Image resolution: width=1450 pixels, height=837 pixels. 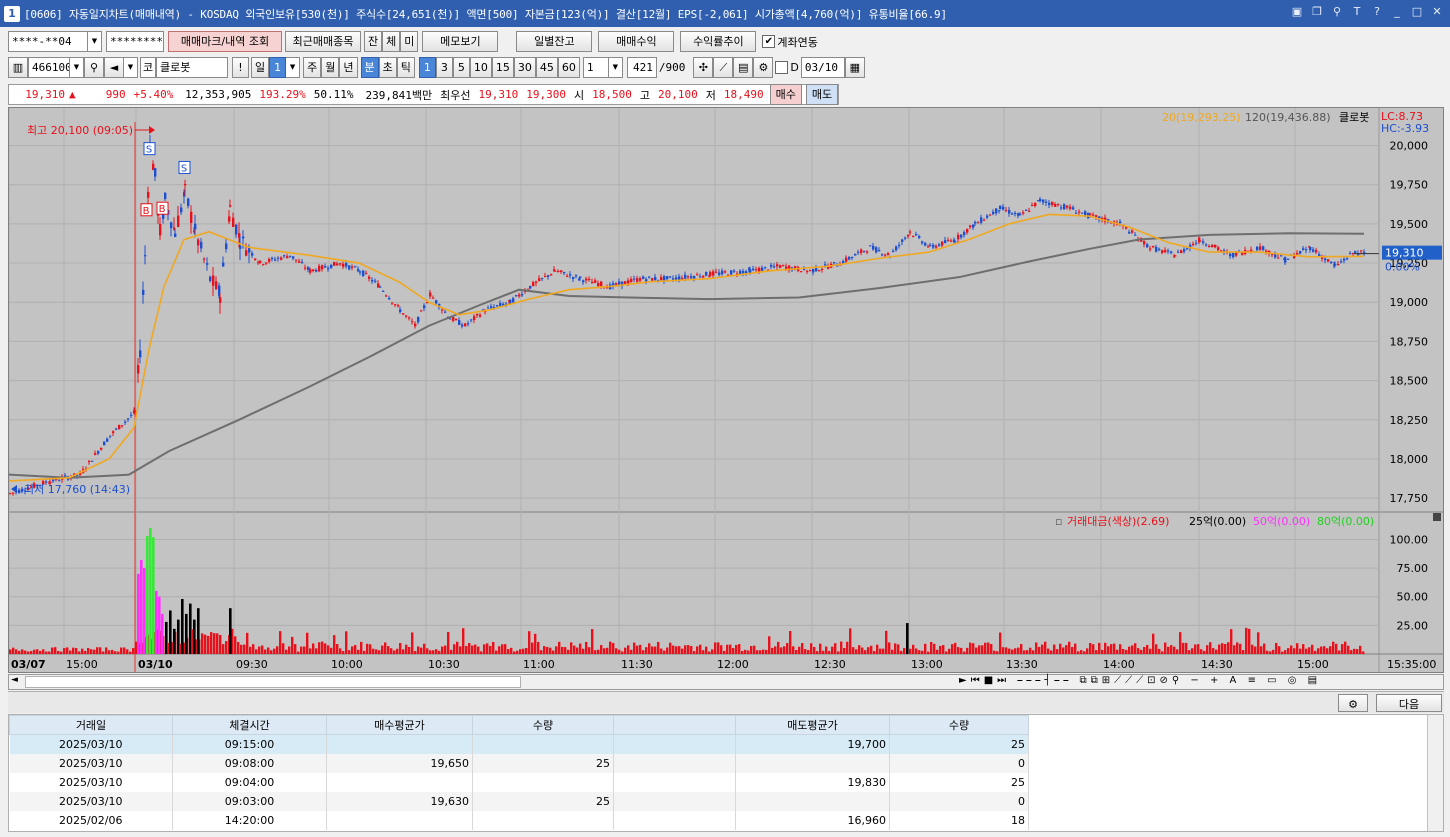 What do you see at coordinates (135, 41) in the screenshot?
I see `password-input: ********` at bounding box center [135, 41].